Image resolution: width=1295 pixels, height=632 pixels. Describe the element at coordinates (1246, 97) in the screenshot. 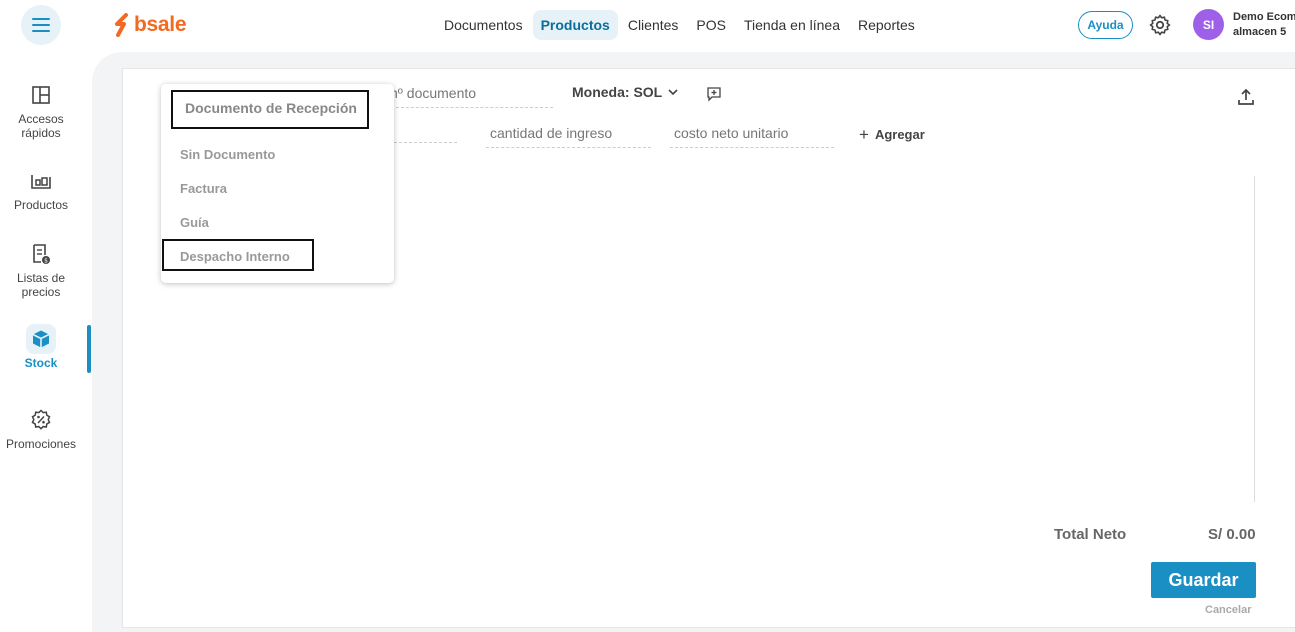

I see `upload-icon` at that location.